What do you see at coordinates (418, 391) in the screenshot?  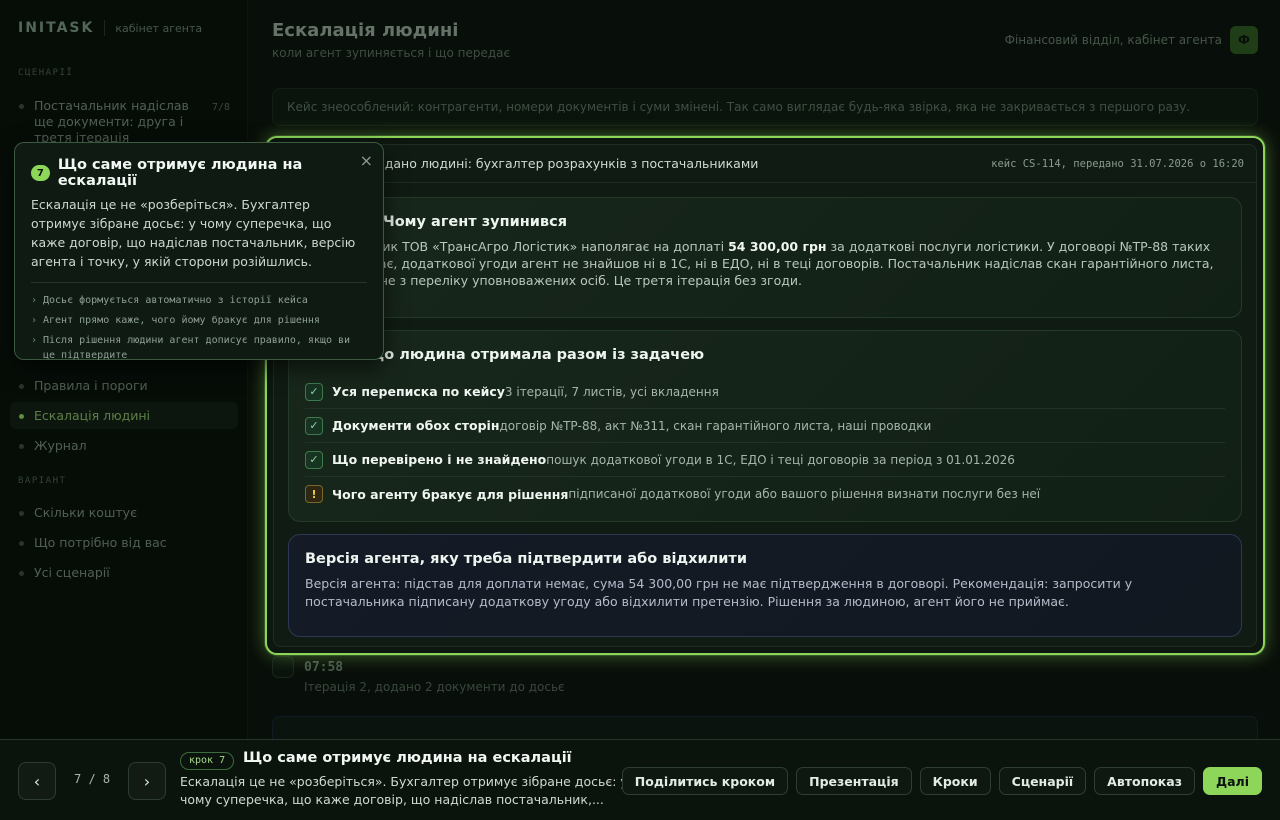 I see `item-title: Уся переписка по кейсу` at bounding box center [418, 391].